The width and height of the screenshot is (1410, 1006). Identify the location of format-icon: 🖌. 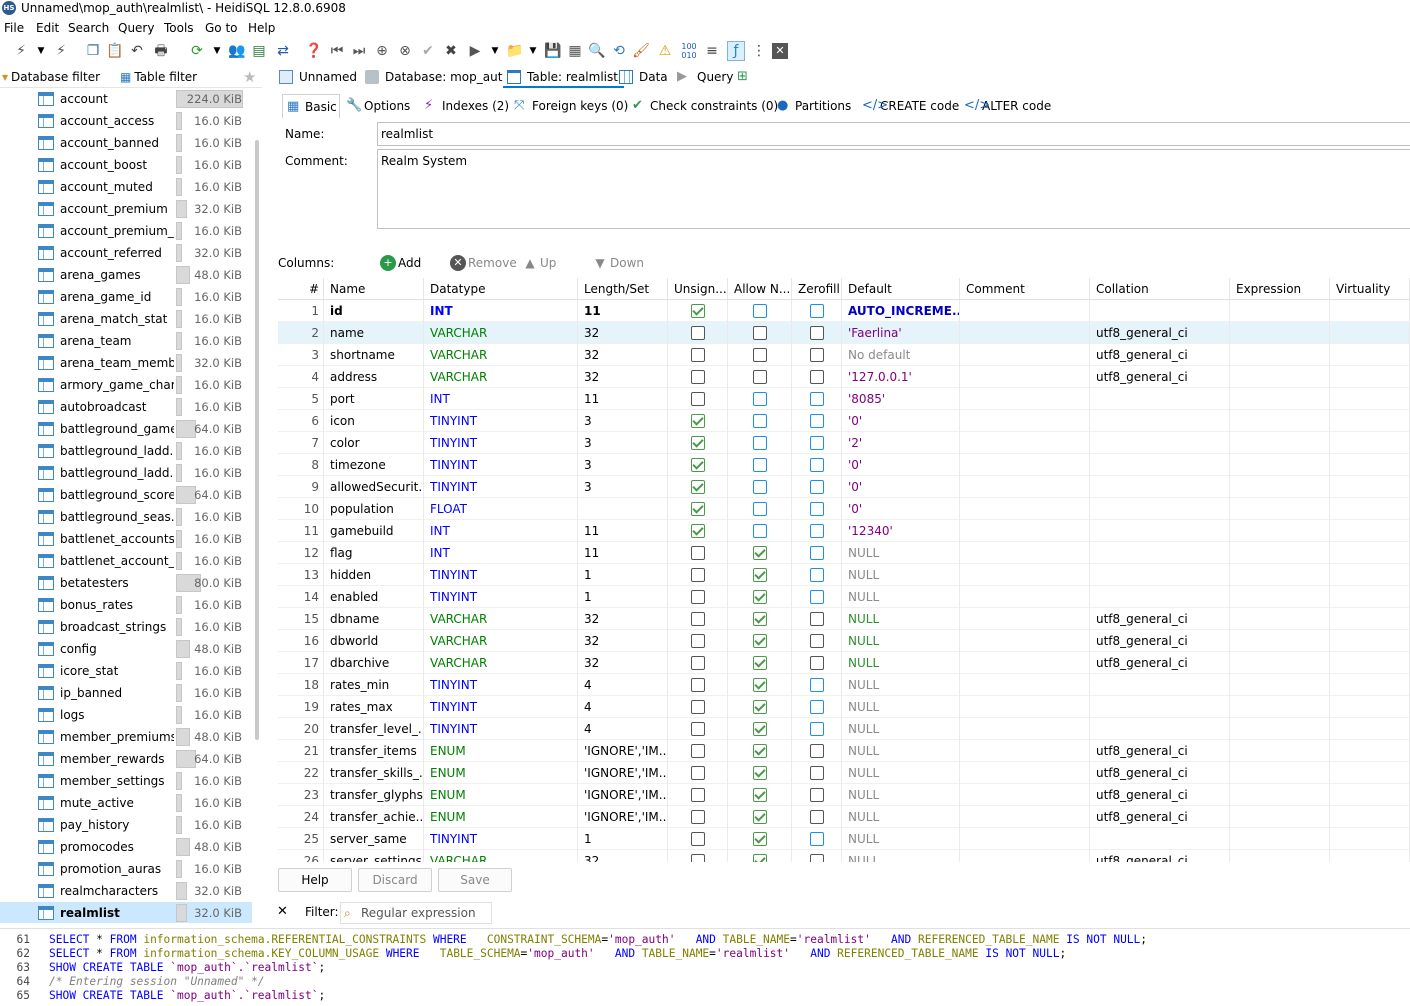
(641, 51).